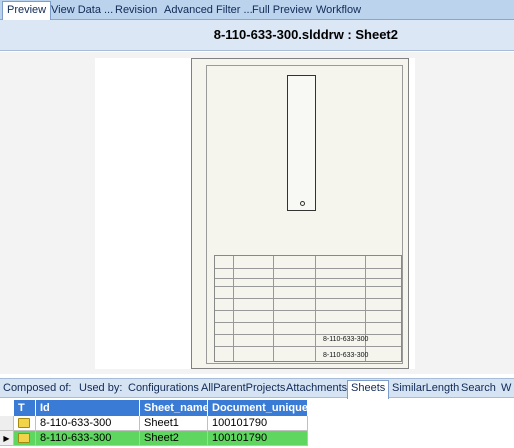 The height and width of the screenshot is (448, 514). Describe the element at coordinates (37, 388) in the screenshot. I see `tab-composed-of: Composed of:` at that location.